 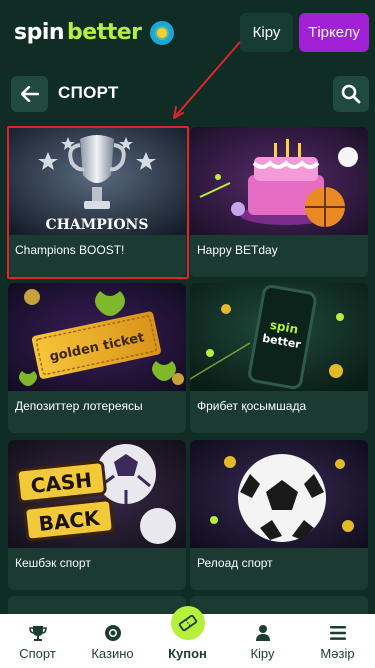 What do you see at coordinates (70, 250) in the screenshot?
I see `promo-label: Champions BOOST!` at bounding box center [70, 250].